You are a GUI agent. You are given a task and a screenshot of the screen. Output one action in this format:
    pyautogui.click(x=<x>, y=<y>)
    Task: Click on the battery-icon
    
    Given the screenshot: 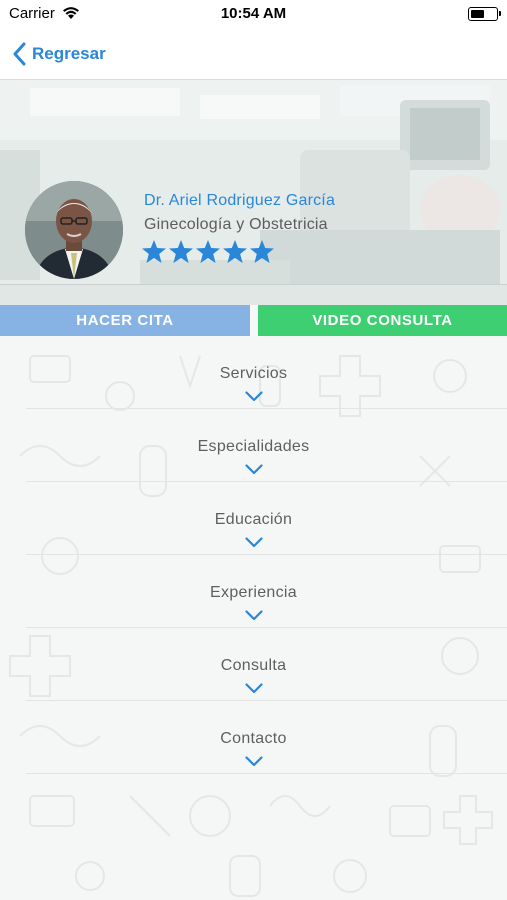 What is the action you would take?
    pyautogui.click(x=484, y=14)
    